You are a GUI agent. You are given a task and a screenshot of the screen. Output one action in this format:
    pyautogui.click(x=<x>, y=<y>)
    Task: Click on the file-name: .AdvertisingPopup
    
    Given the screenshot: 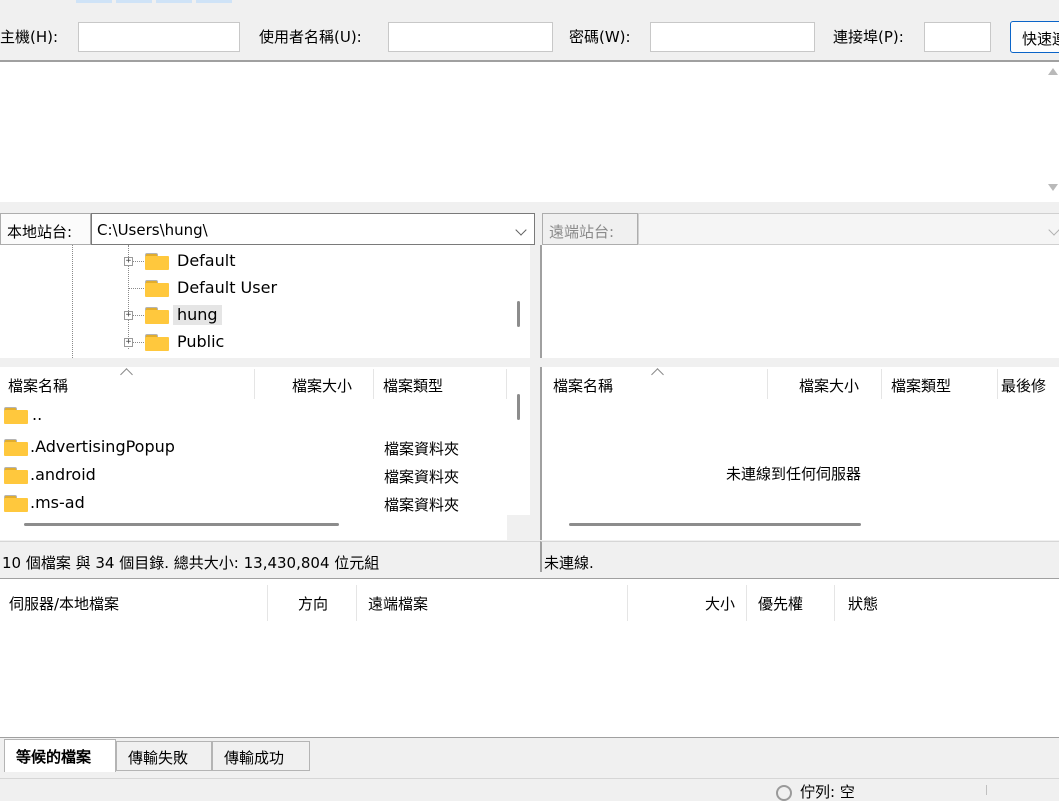 What is the action you would take?
    pyautogui.click(x=102, y=446)
    